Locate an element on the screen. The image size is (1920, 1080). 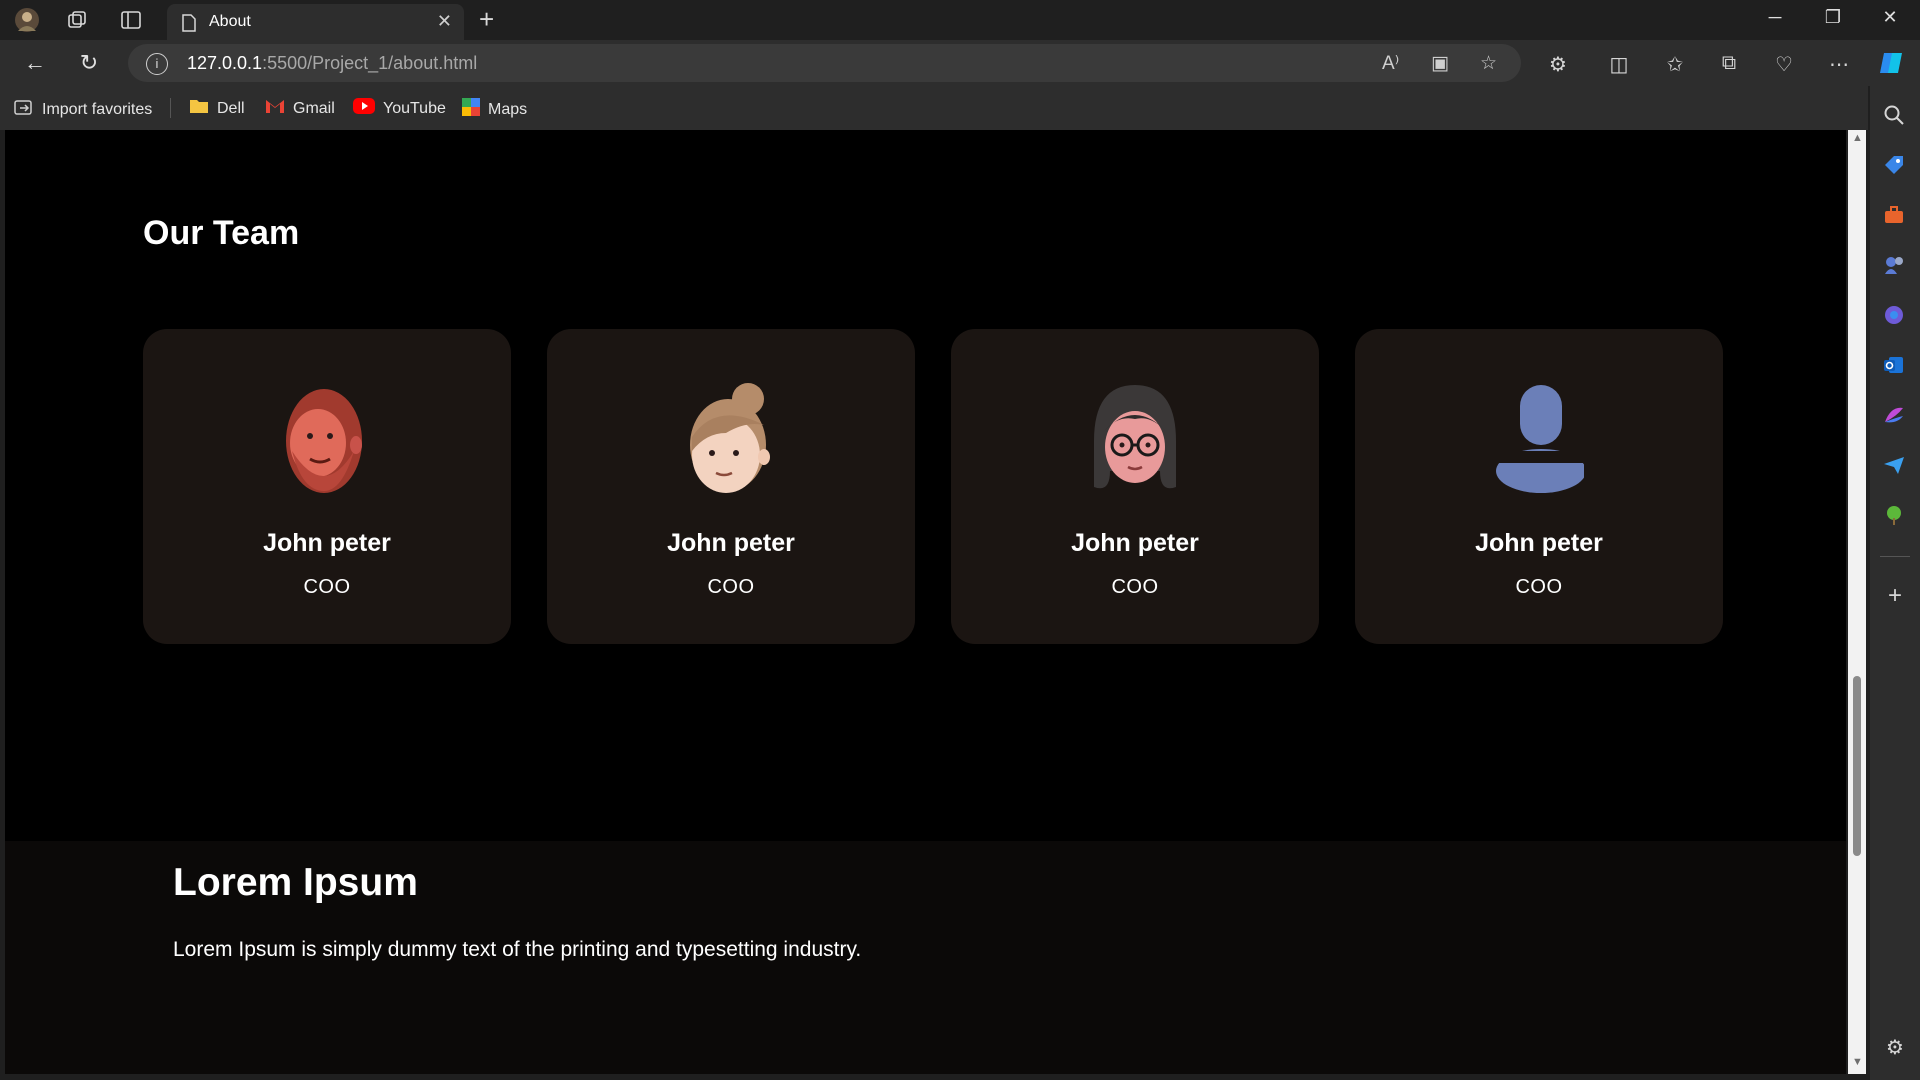
search-icon is located at coordinates (1895, 116).